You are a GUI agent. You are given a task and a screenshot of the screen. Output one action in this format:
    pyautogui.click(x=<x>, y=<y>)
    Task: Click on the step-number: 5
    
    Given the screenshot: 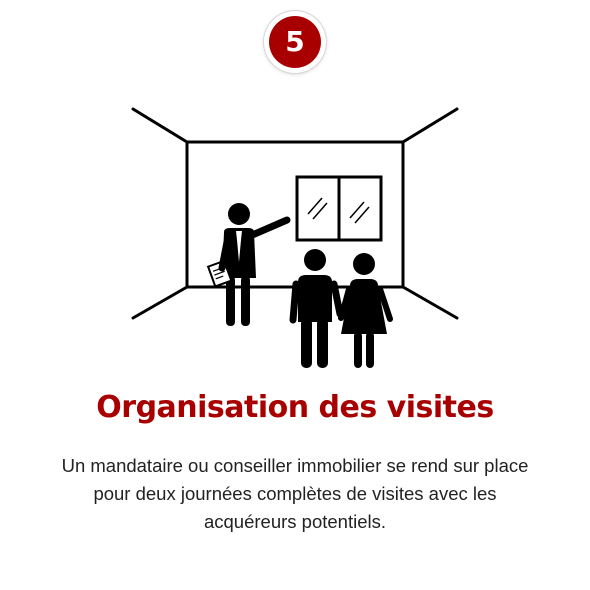 What is the action you would take?
    pyautogui.click(x=295, y=42)
    